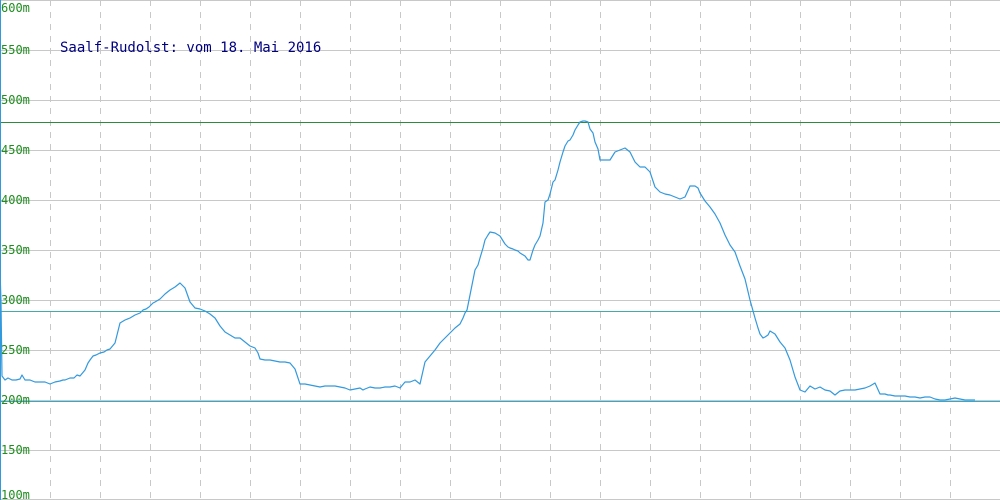 The image size is (1000, 500). I want to click on y-tick-label-150m: 150m, so click(15, 450).